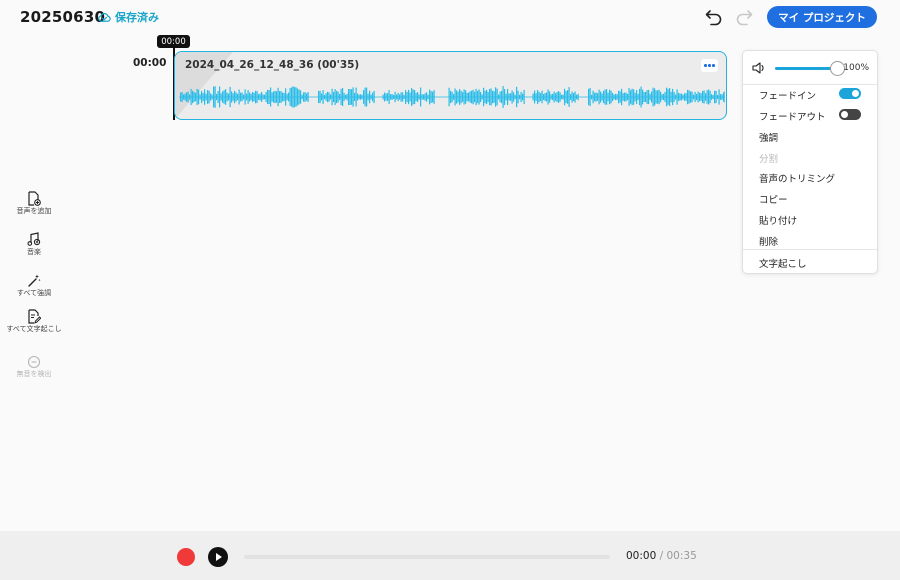  What do you see at coordinates (778, 220) in the screenshot?
I see `menu-item-paste: 貼り付け` at bounding box center [778, 220].